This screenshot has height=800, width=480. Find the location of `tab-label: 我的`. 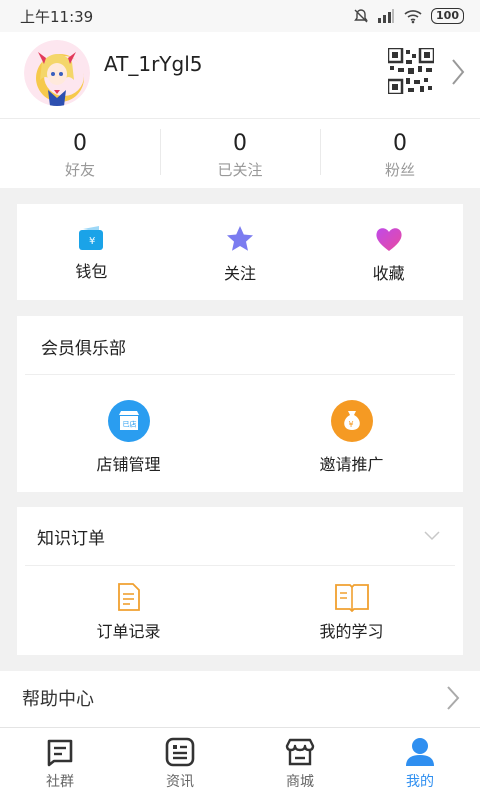

tab-label: 我的 is located at coordinates (420, 782).